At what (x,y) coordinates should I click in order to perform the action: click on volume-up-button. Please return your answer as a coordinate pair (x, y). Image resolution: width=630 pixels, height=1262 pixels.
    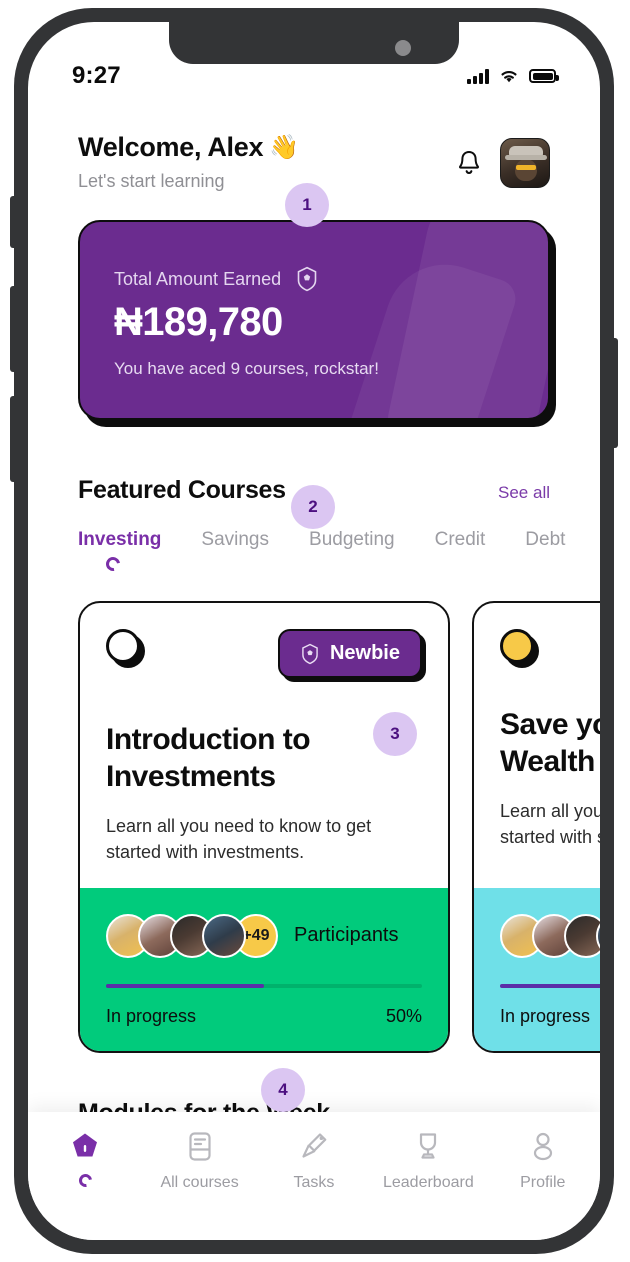
    Looking at the image, I should click on (13, 329).